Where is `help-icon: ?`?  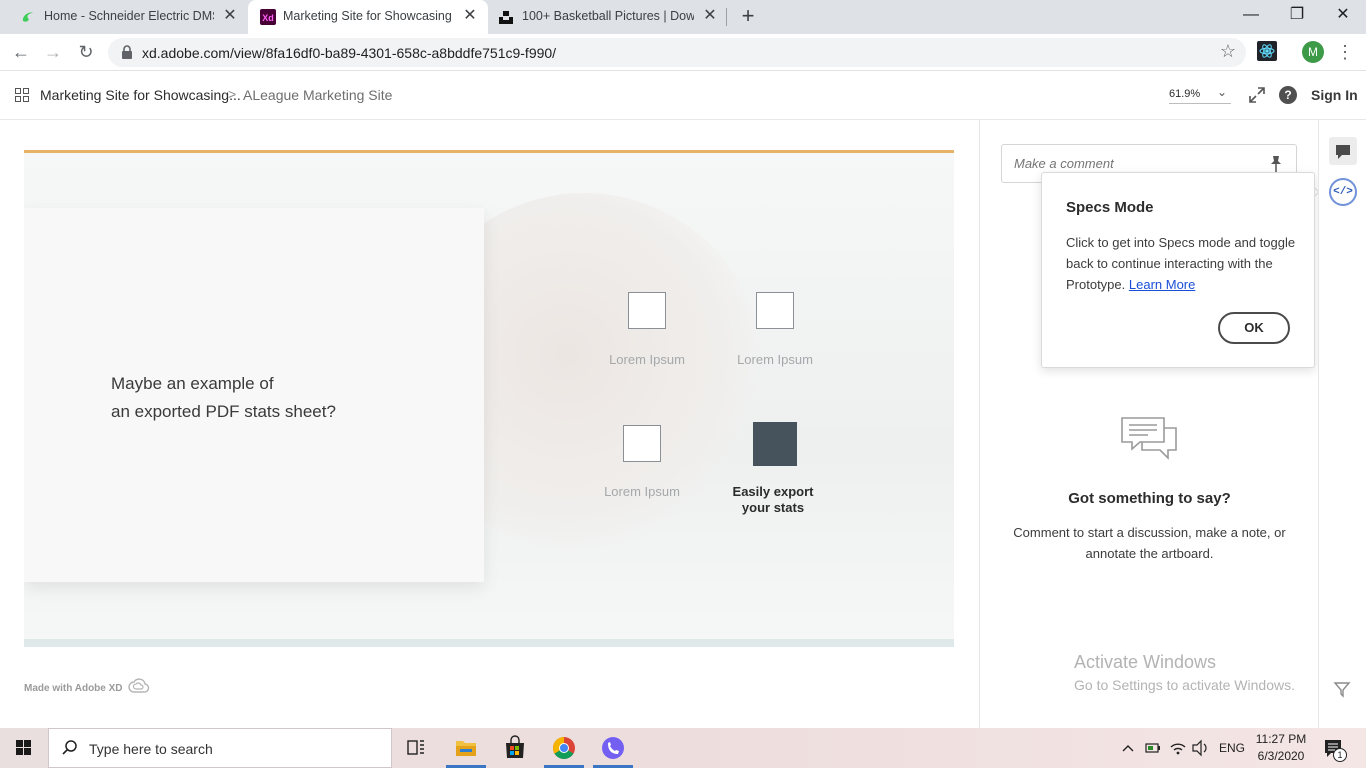 help-icon: ? is located at coordinates (1288, 95).